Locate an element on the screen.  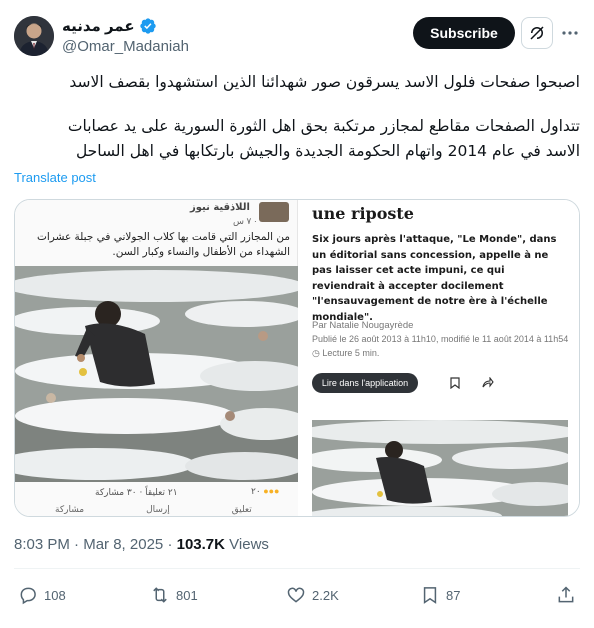
more-dots-icon is located at coordinates (570, 33).